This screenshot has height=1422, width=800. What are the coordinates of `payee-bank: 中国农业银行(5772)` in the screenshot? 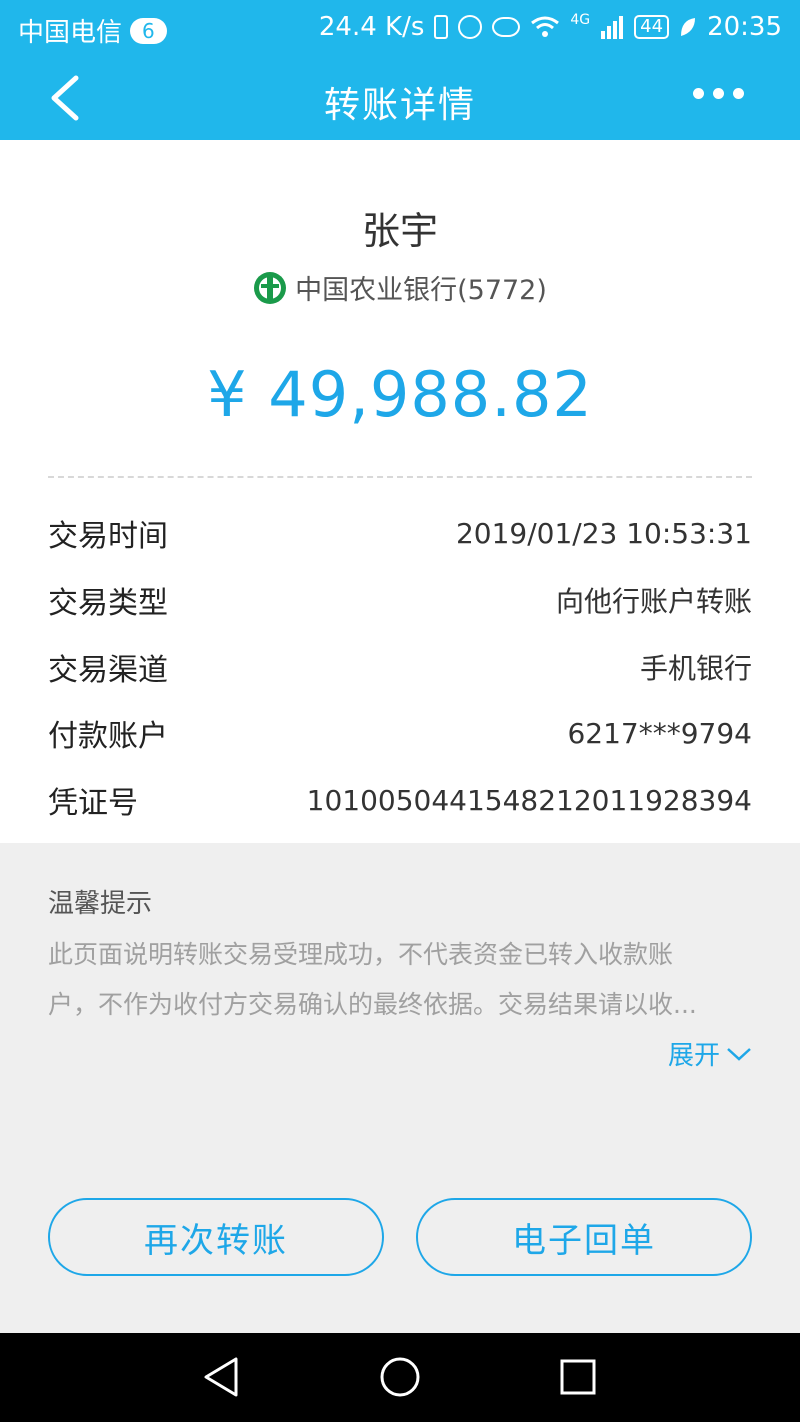 It's located at (400, 287).